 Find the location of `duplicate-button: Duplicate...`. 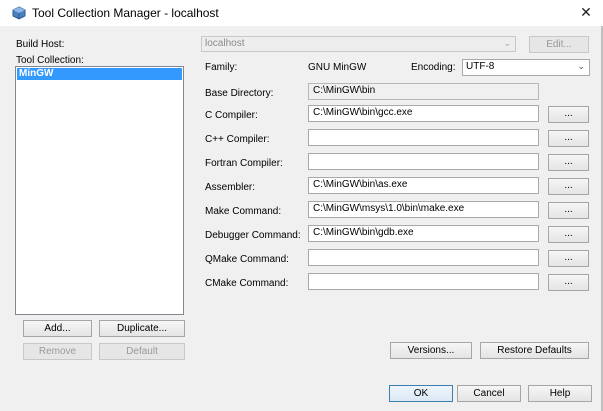

duplicate-button: Duplicate... is located at coordinates (142, 328).